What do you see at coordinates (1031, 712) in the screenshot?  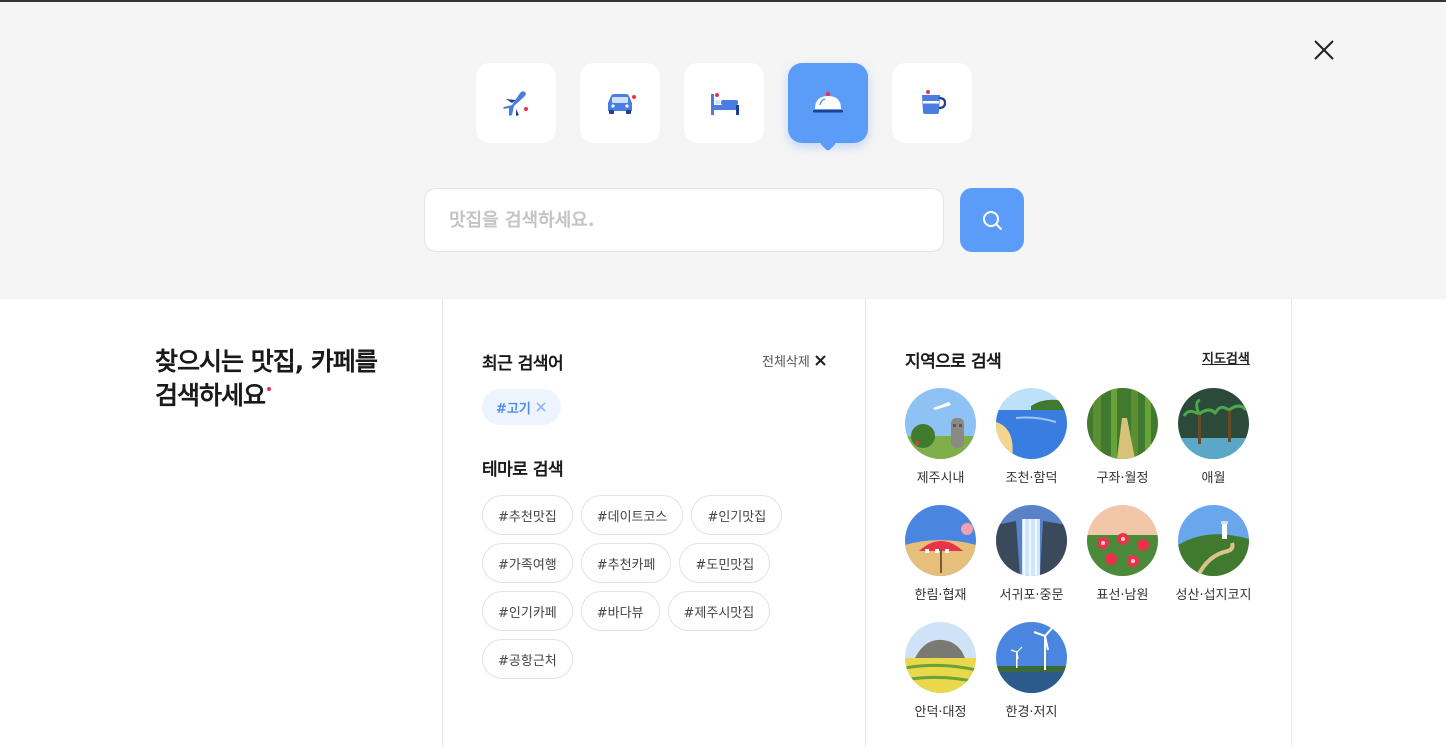 I see `region-label: 한경·저지` at bounding box center [1031, 712].